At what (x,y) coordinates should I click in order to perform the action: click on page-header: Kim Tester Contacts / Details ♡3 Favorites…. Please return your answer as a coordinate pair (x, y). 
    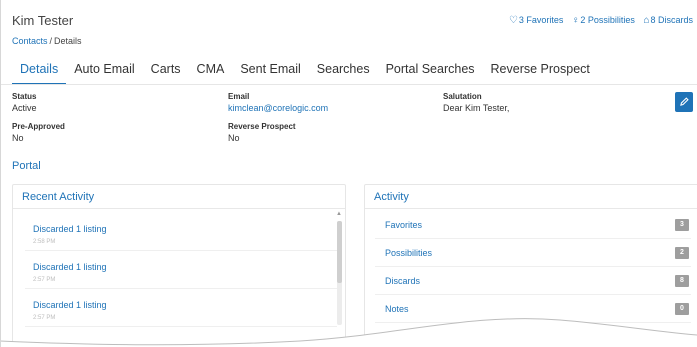
    Looking at the image, I should click on (354, 30).